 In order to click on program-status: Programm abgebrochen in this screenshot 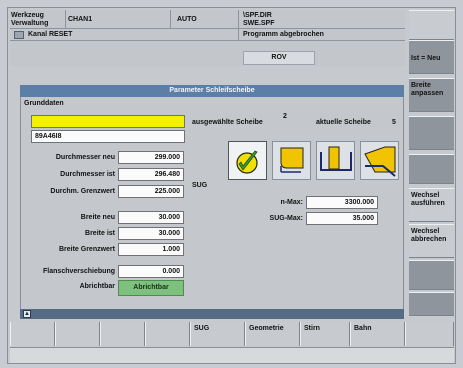, I will do `click(283, 34)`.